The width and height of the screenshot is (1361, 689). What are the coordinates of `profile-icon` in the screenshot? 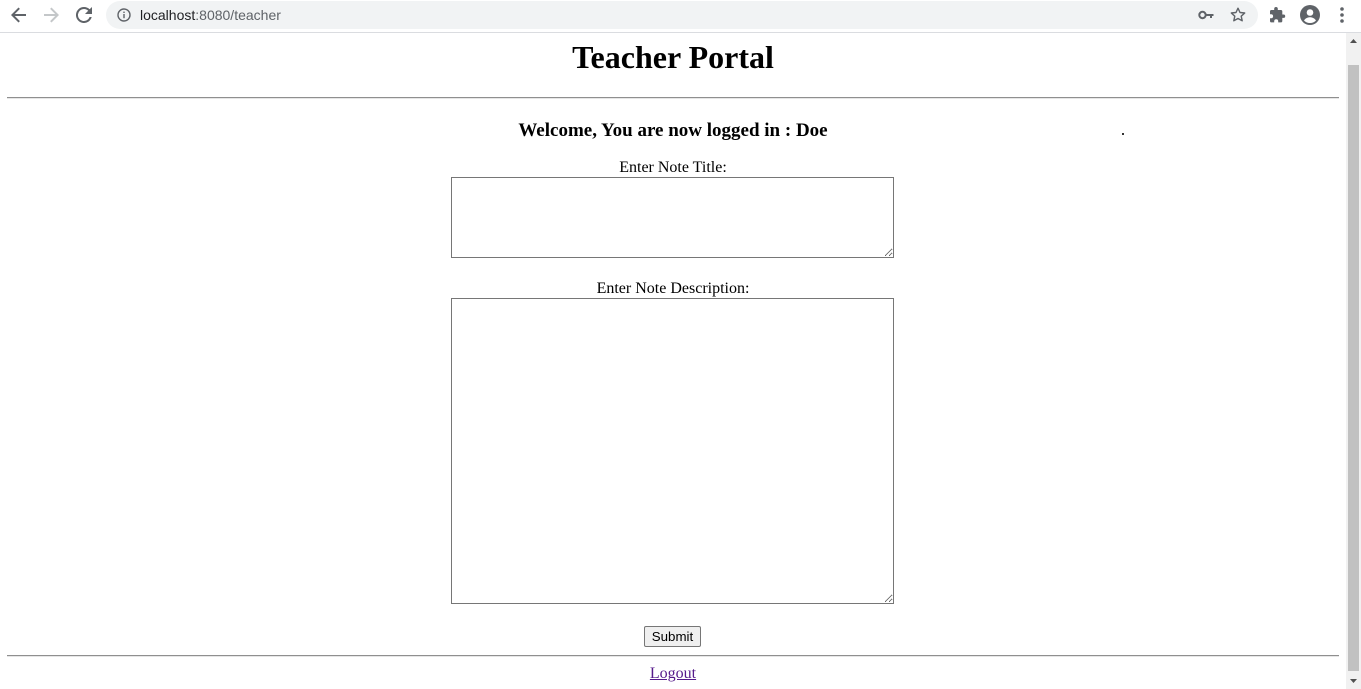 It's located at (1310, 15).